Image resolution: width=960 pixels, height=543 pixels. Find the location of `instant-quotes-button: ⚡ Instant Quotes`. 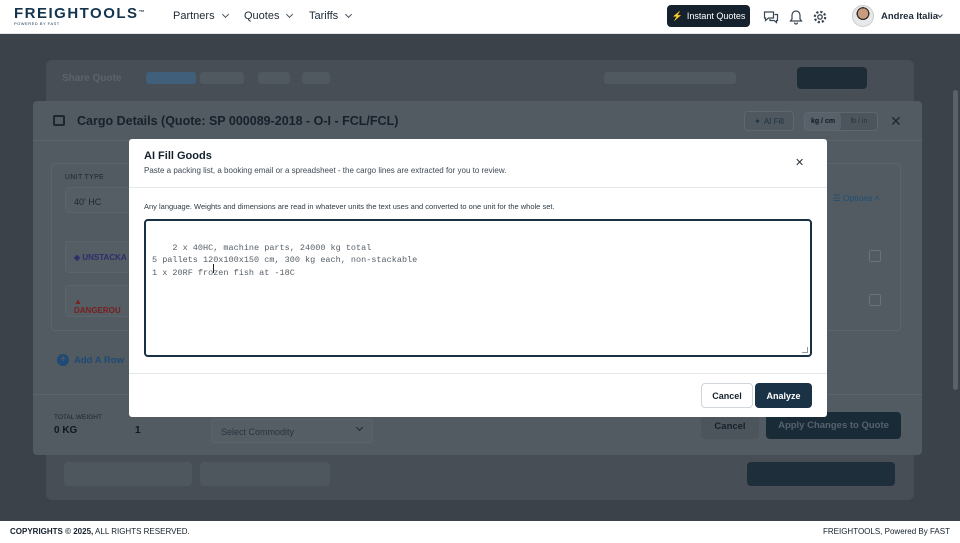

instant-quotes-button: ⚡ Instant Quotes is located at coordinates (708, 16).